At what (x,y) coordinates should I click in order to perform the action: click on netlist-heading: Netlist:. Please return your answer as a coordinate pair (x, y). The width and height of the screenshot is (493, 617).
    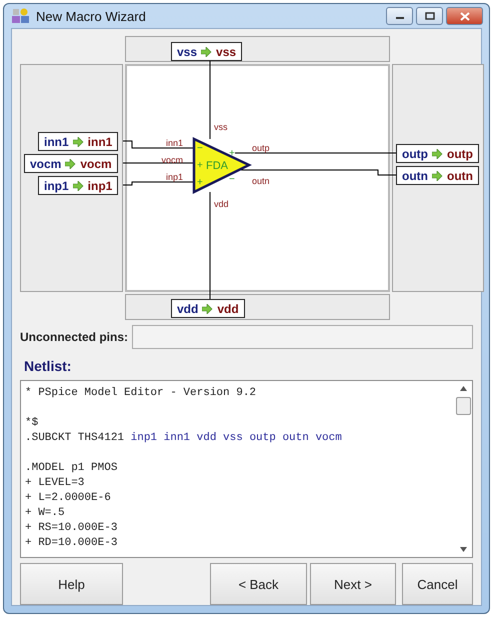
    Looking at the image, I should click on (48, 366).